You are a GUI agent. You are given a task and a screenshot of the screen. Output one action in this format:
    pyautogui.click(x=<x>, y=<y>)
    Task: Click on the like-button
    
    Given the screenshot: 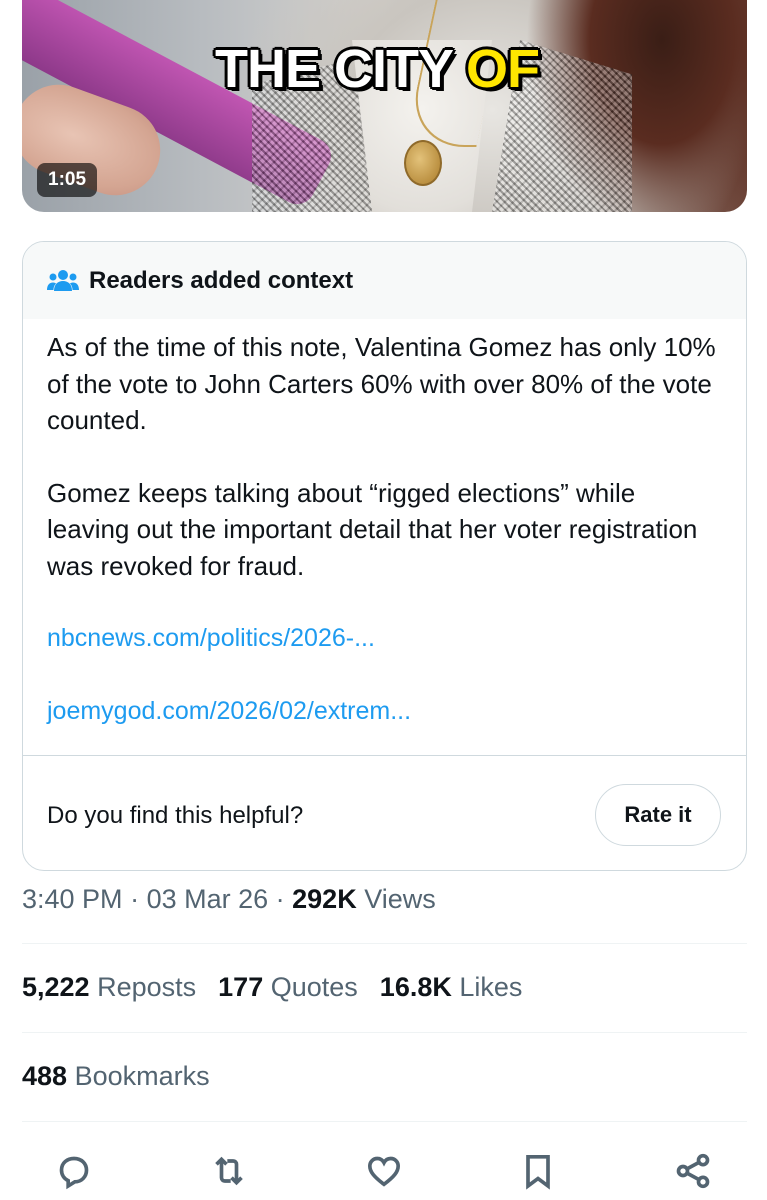 What is the action you would take?
    pyautogui.click(x=384, y=1171)
    